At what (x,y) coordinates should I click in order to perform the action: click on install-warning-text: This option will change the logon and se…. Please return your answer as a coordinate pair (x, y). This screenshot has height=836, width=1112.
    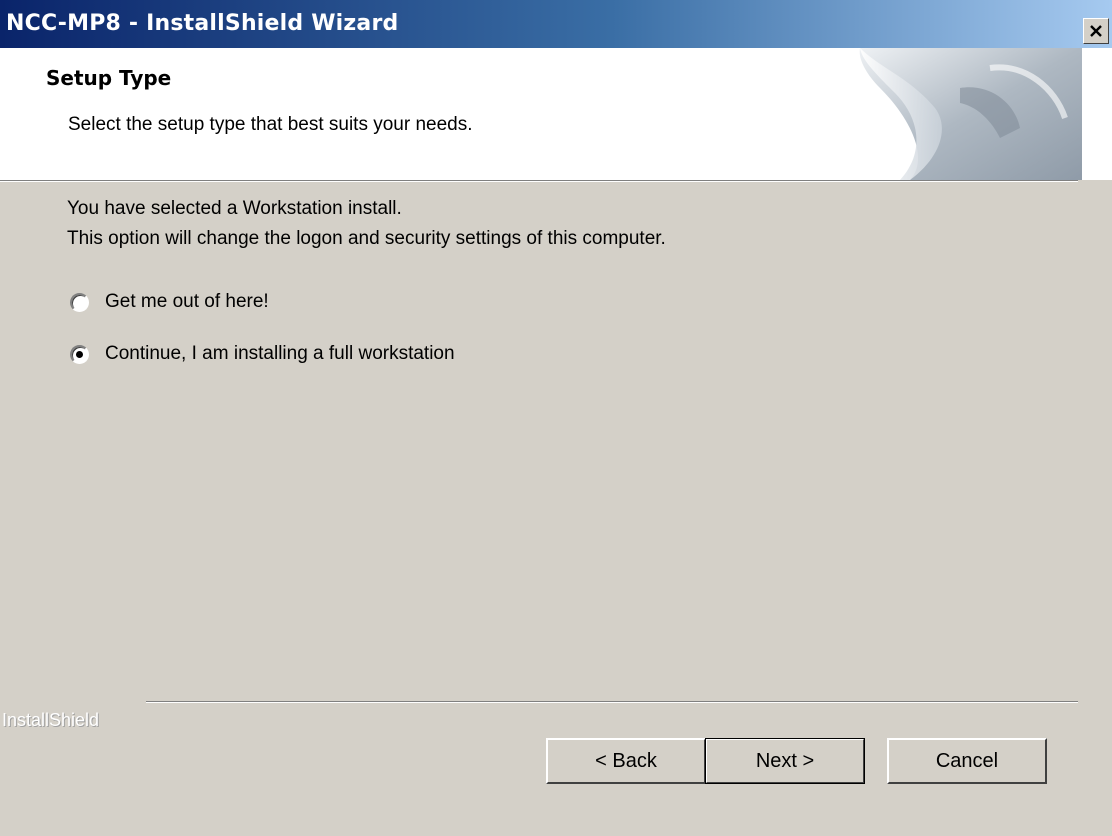
    Looking at the image, I should click on (366, 238).